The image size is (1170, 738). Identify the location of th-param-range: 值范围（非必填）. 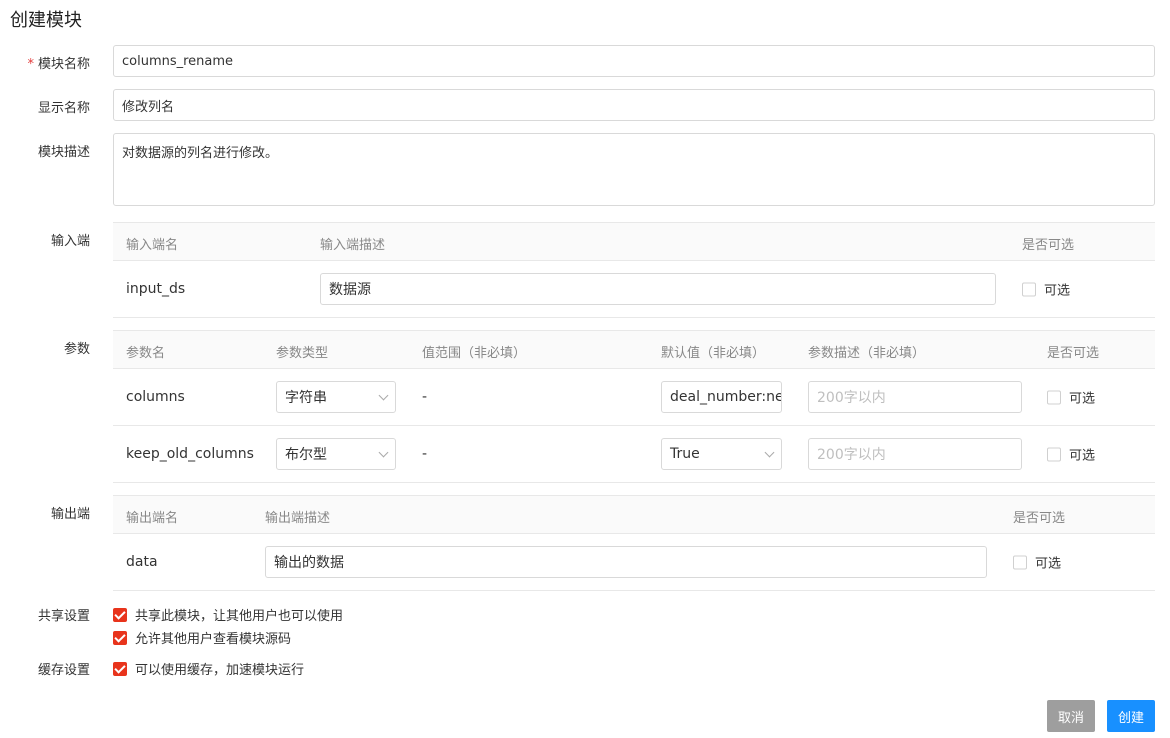
(474, 353).